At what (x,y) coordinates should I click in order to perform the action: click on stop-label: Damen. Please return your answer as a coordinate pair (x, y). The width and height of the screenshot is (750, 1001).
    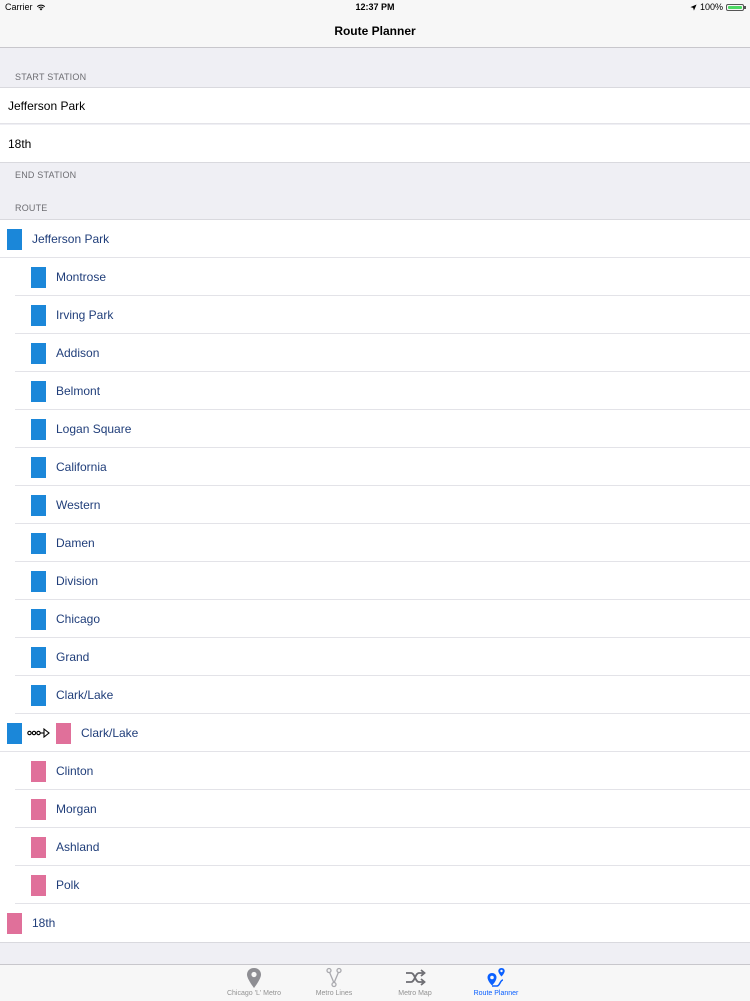
    Looking at the image, I should click on (75, 543).